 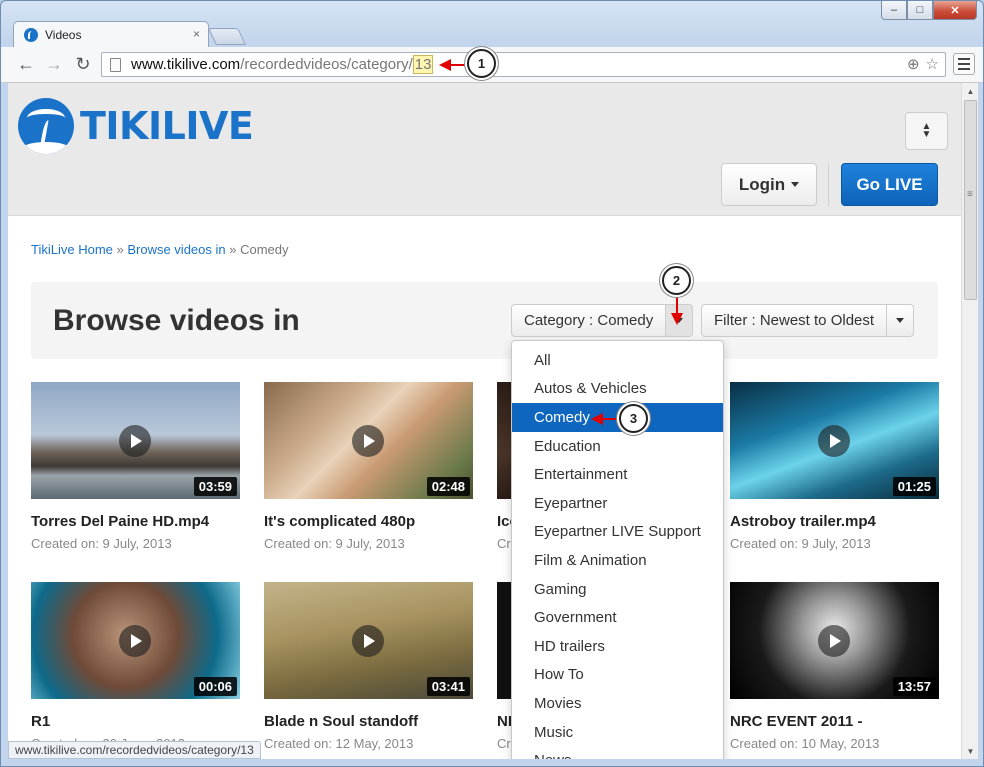 What do you see at coordinates (115, 64) in the screenshot?
I see `page-icon` at bounding box center [115, 64].